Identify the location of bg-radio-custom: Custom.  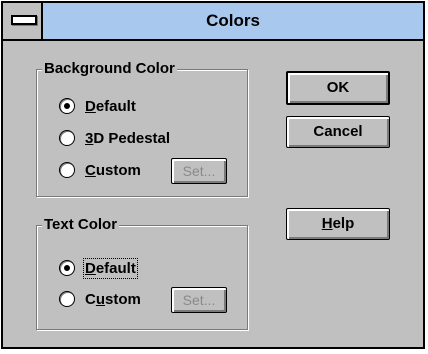
(100, 170).